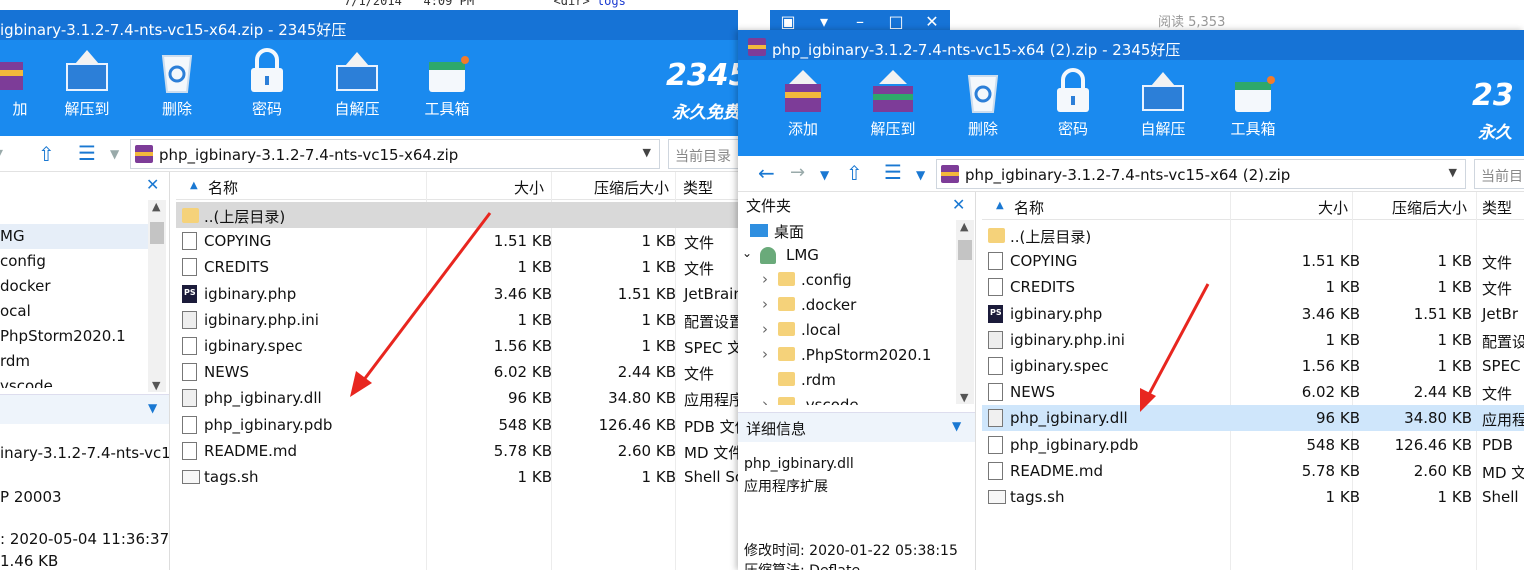 The height and width of the screenshot is (570, 1524). I want to click on forward-arrow-icon: →, so click(797, 173).